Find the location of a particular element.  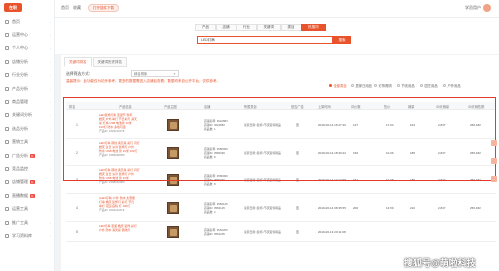

sidebar-item: 个人中心 › is located at coordinates (27, 48).